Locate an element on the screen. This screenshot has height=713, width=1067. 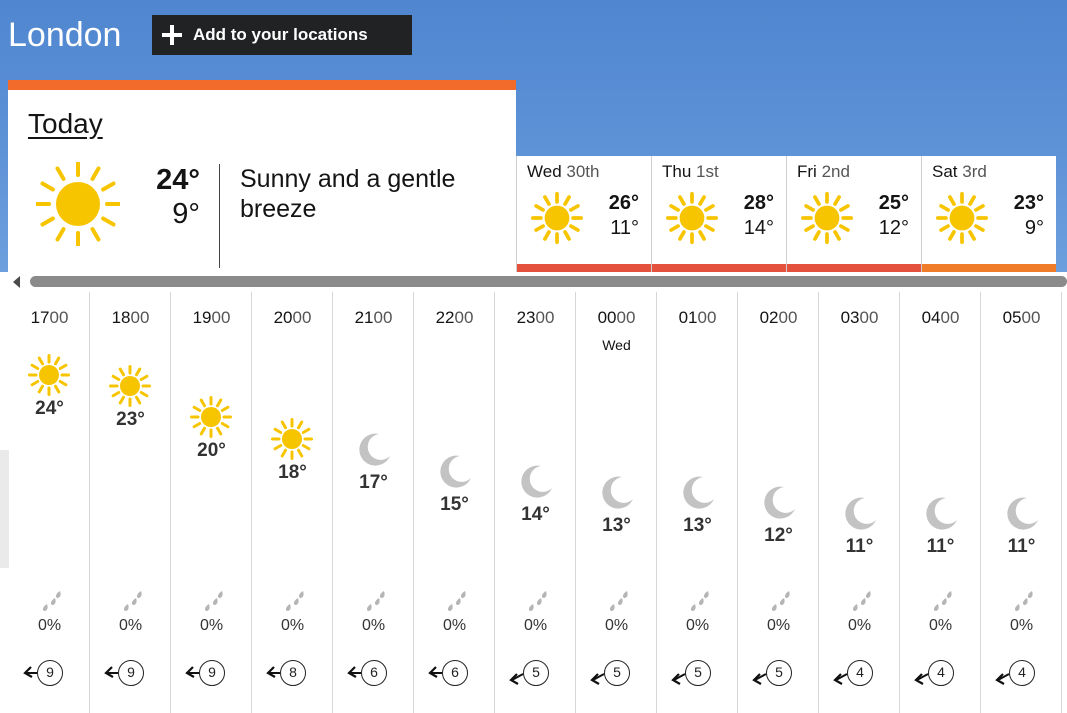
day-label: Sat 3rd is located at coordinates (959, 172).